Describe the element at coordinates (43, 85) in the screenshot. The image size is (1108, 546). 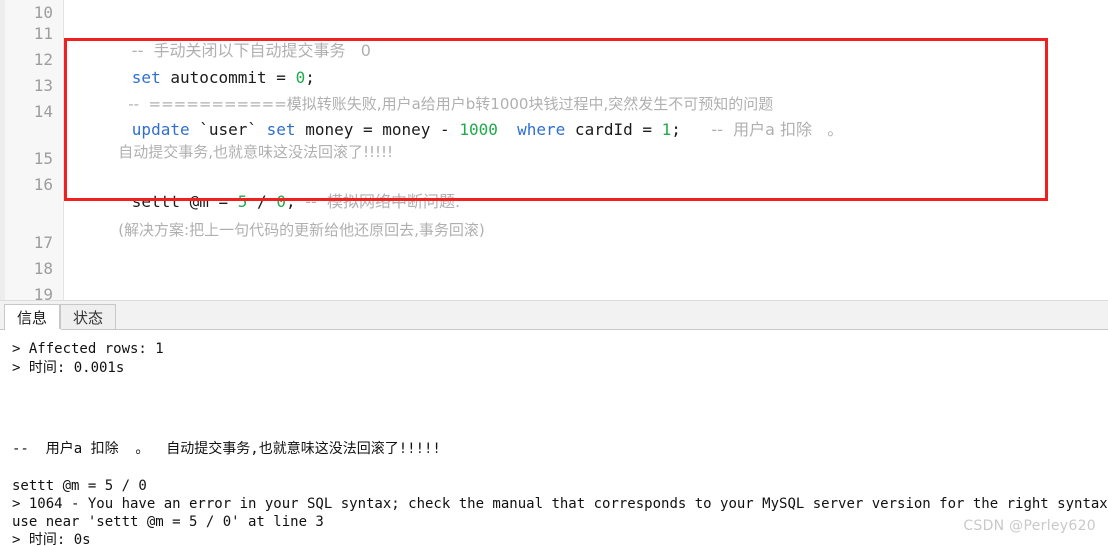
I see `line-number: 13` at that location.